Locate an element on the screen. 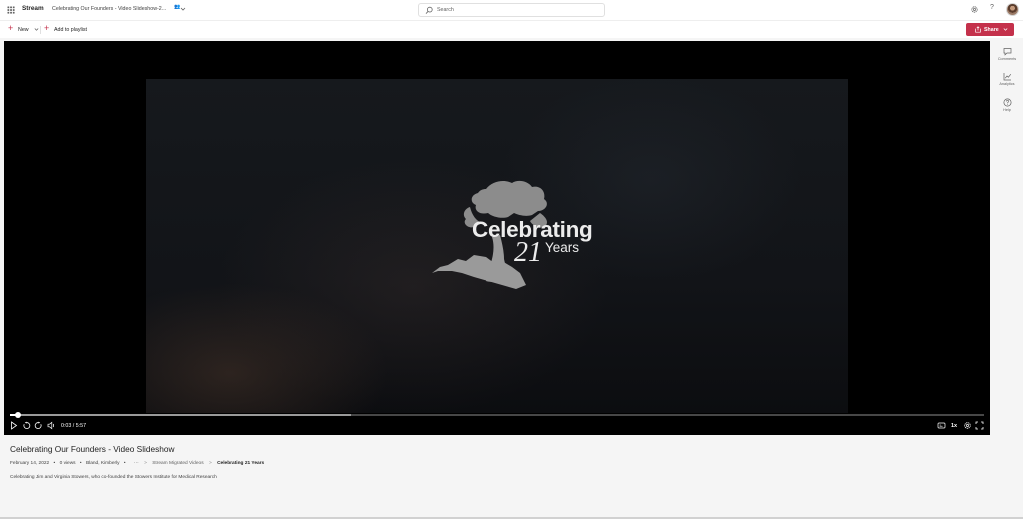 This screenshot has height=519, width=1023. avatar is located at coordinates (1012, 9).